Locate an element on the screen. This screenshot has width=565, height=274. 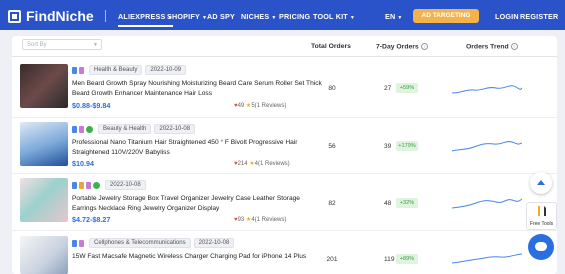
logo-icon is located at coordinates (14, 16).